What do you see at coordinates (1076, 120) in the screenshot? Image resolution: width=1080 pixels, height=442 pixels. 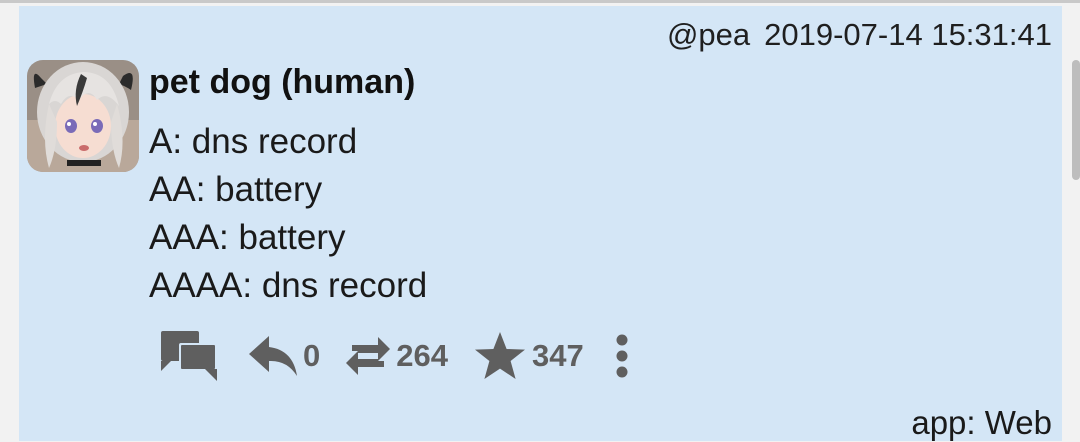 I see `scrollbar` at bounding box center [1076, 120].